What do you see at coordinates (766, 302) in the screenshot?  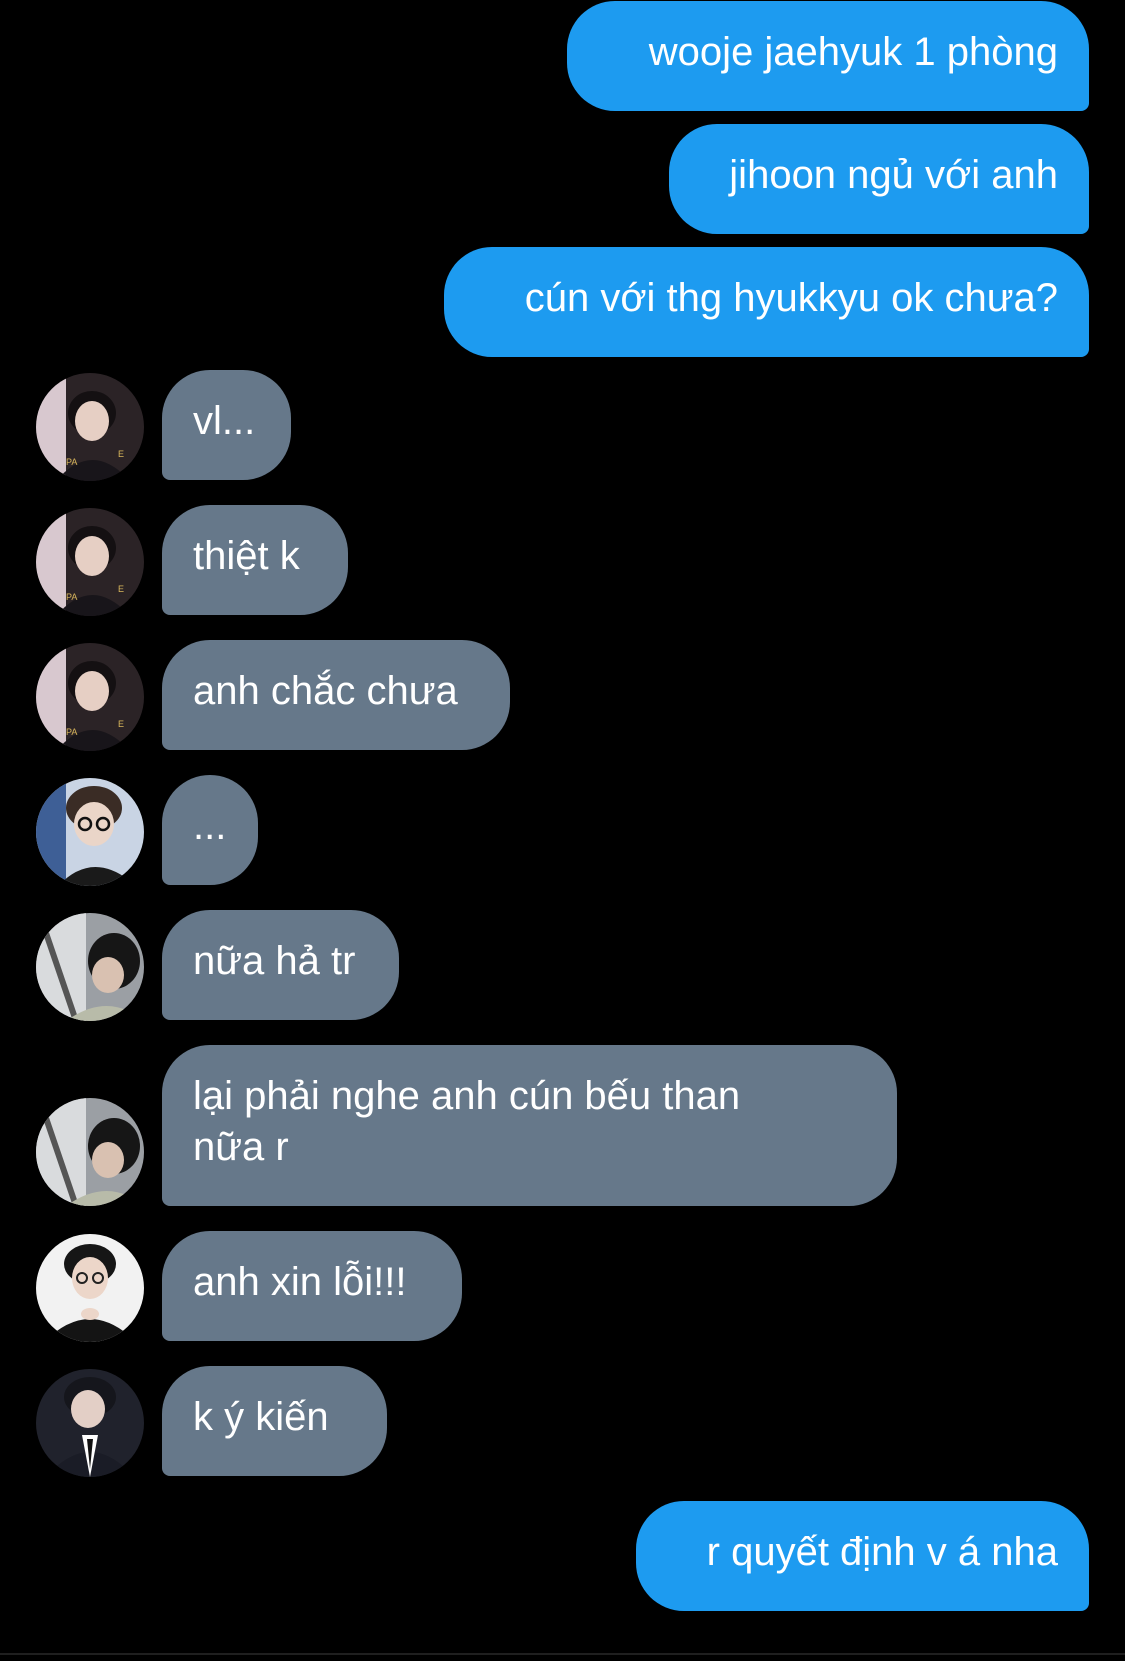 I see `outgoing-message: cún với thg hyukkyu ok chưa?` at bounding box center [766, 302].